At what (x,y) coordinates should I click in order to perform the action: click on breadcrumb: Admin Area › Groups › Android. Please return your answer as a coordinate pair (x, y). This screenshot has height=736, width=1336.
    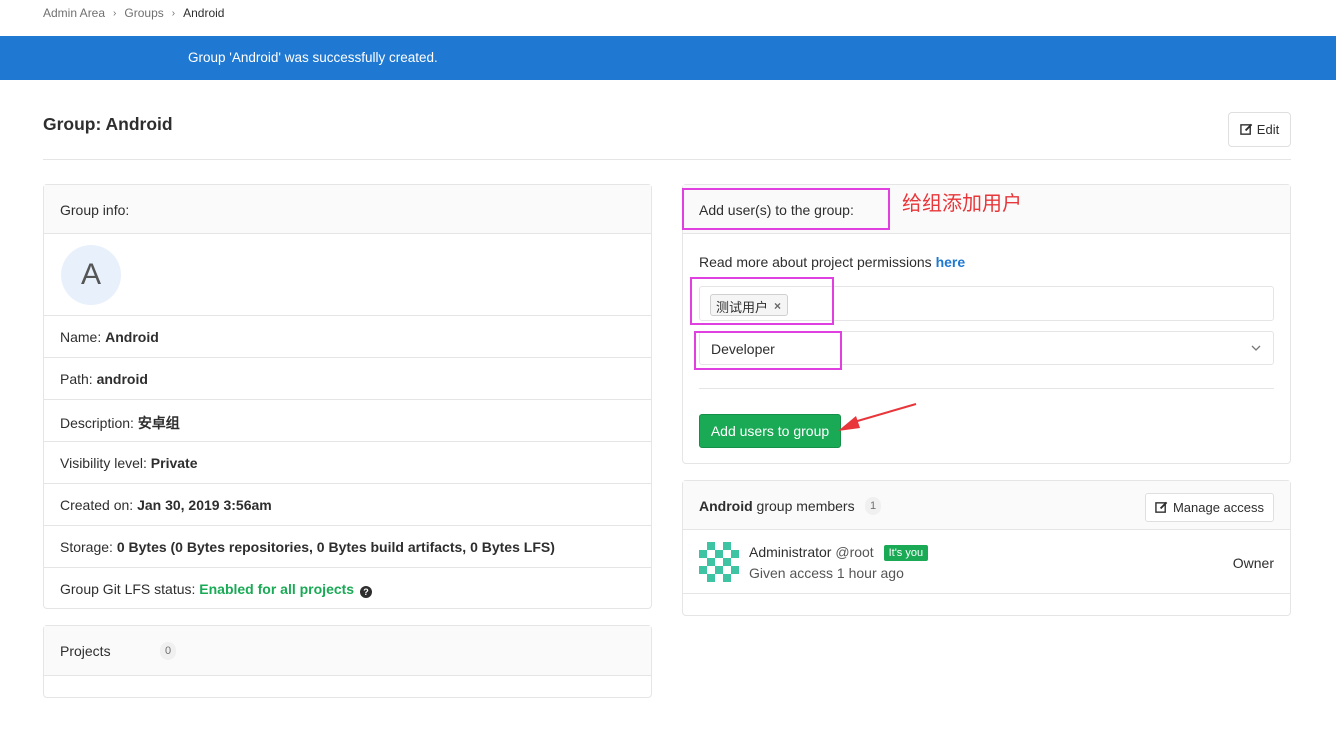
    Looking at the image, I should click on (133, 13).